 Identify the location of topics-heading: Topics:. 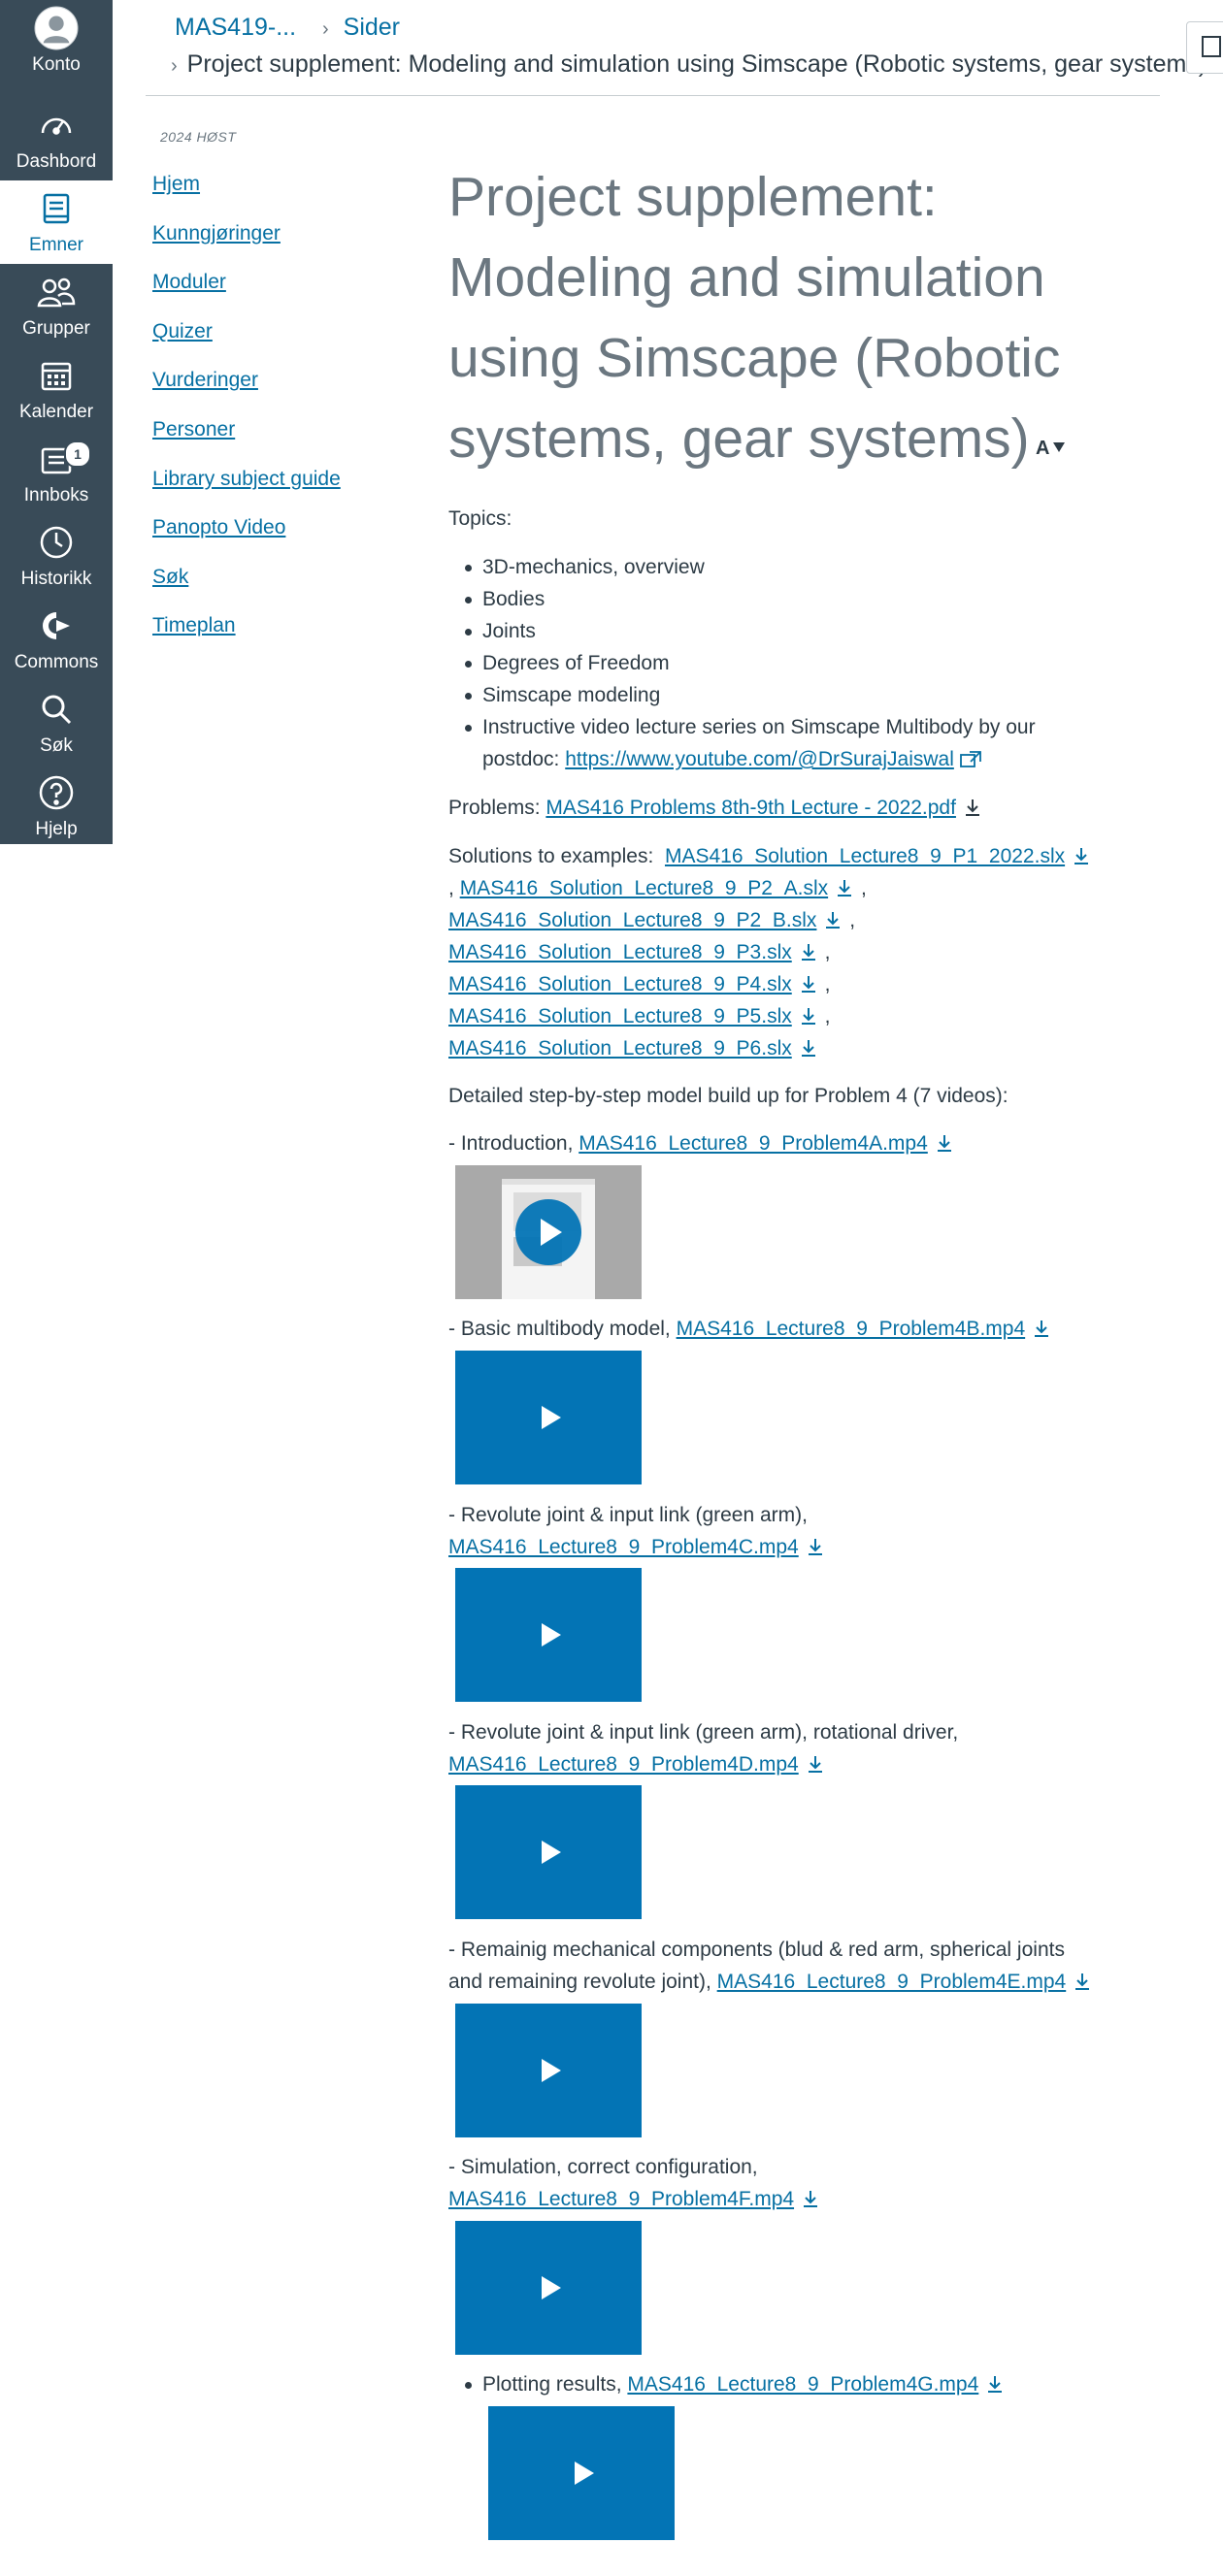
(480, 518).